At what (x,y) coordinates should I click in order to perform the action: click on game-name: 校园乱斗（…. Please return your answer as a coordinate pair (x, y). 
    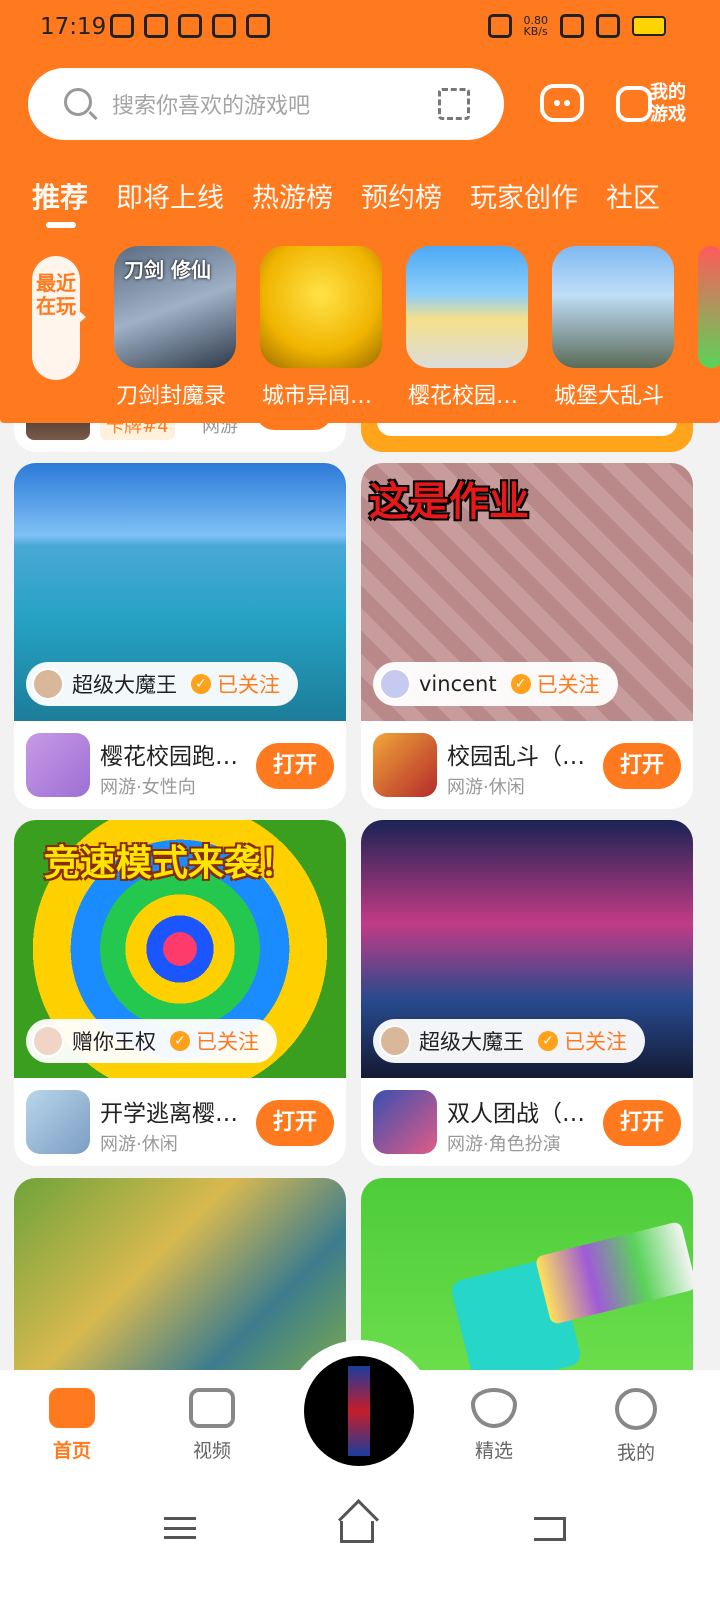
    Looking at the image, I should click on (516, 757).